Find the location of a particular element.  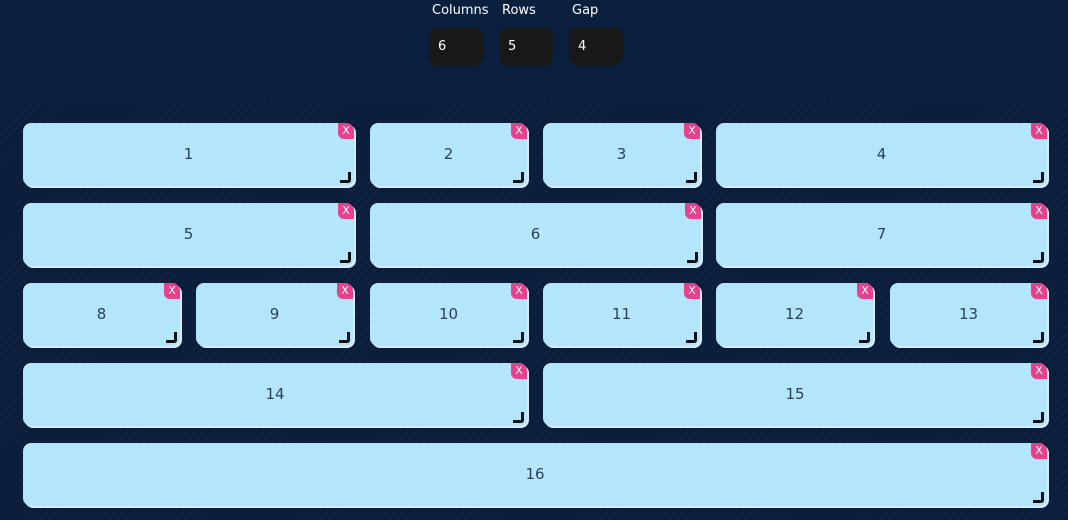

tile-label: 1 is located at coordinates (188, 153).